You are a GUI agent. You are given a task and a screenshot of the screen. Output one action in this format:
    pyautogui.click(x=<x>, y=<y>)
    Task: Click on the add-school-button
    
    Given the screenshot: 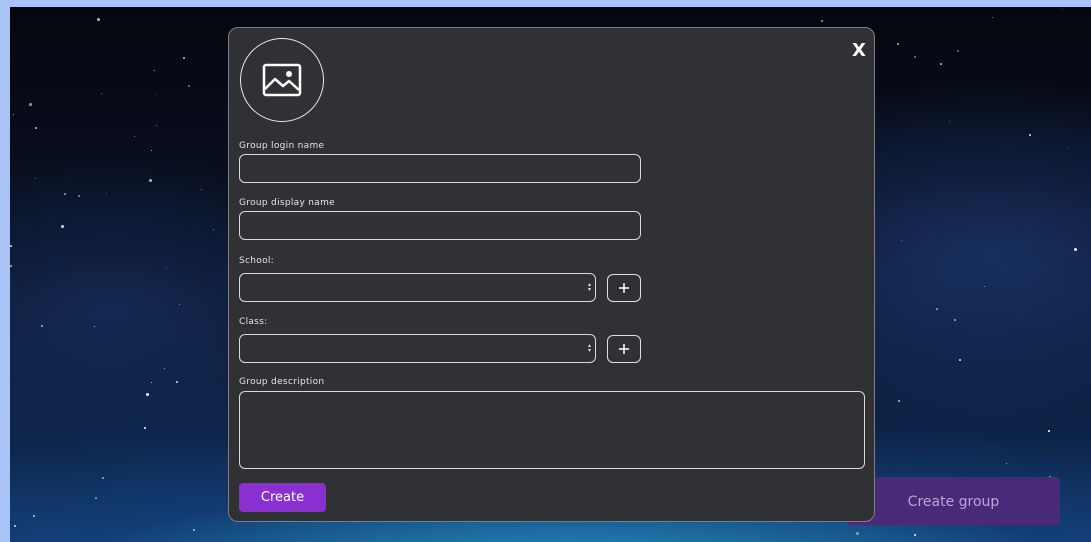 What is the action you would take?
    pyautogui.click(x=624, y=288)
    